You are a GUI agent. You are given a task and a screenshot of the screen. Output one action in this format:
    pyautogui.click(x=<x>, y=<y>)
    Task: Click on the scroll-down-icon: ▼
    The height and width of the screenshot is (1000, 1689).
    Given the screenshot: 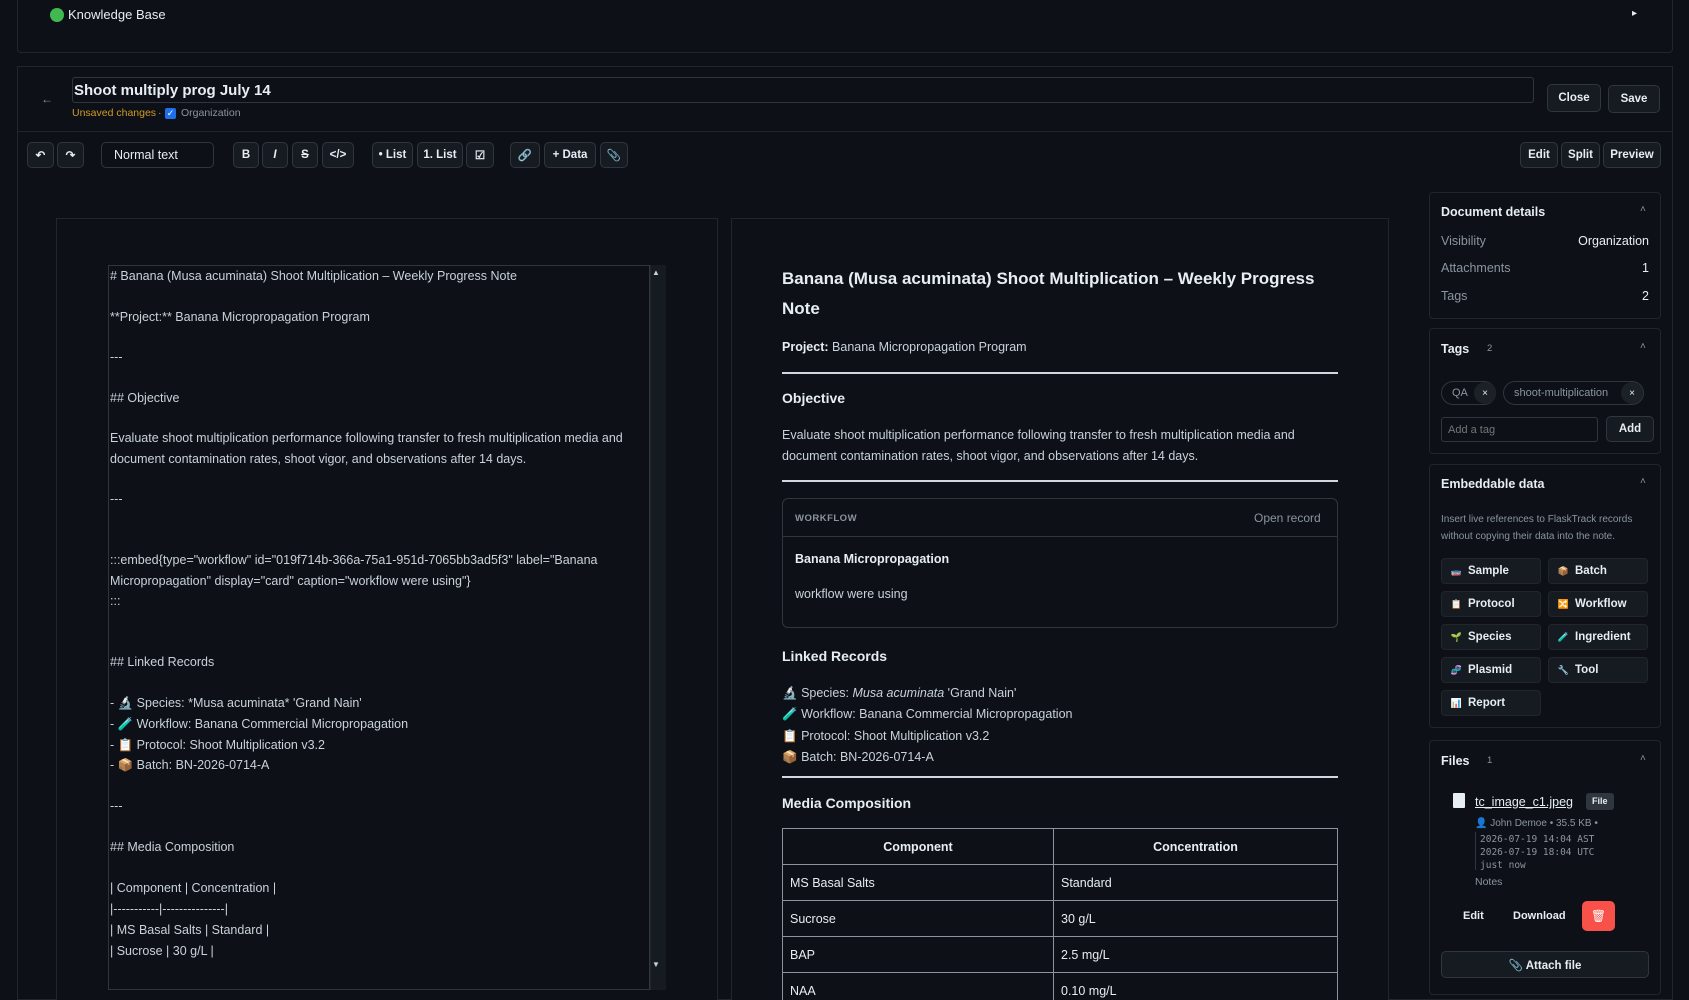 What is the action you would take?
    pyautogui.click(x=656, y=964)
    